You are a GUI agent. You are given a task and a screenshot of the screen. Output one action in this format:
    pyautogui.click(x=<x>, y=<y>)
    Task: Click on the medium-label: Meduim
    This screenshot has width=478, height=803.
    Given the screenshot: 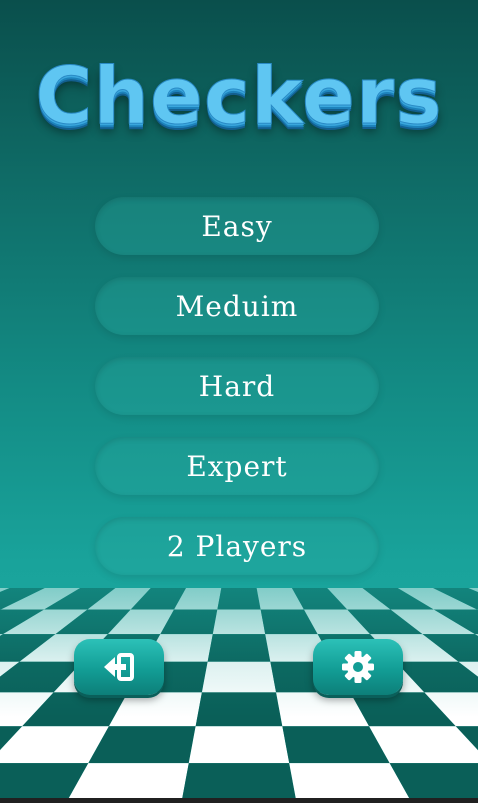 What is the action you would take?
    pyautogui.click(x=237, y=306)
    